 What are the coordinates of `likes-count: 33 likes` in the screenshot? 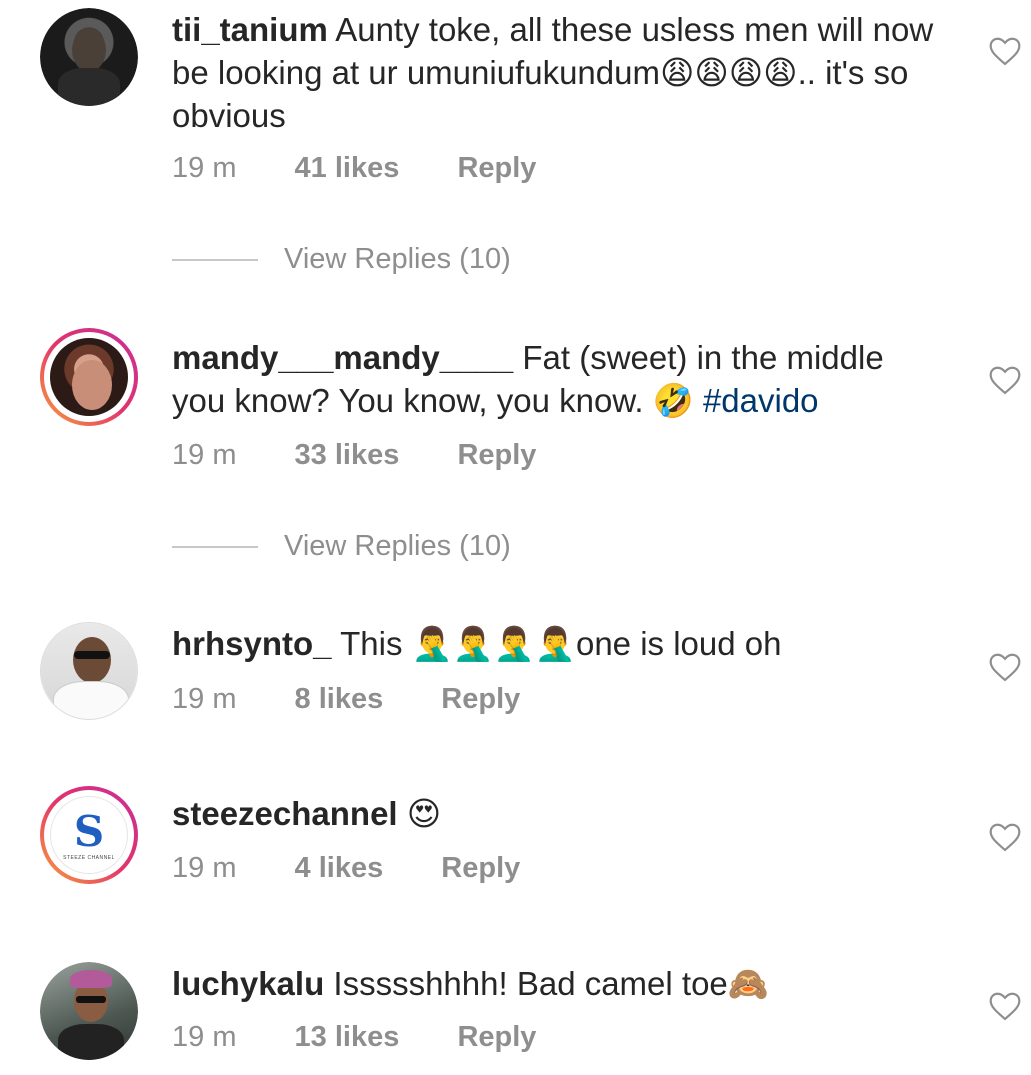 It's located at (347, 455).